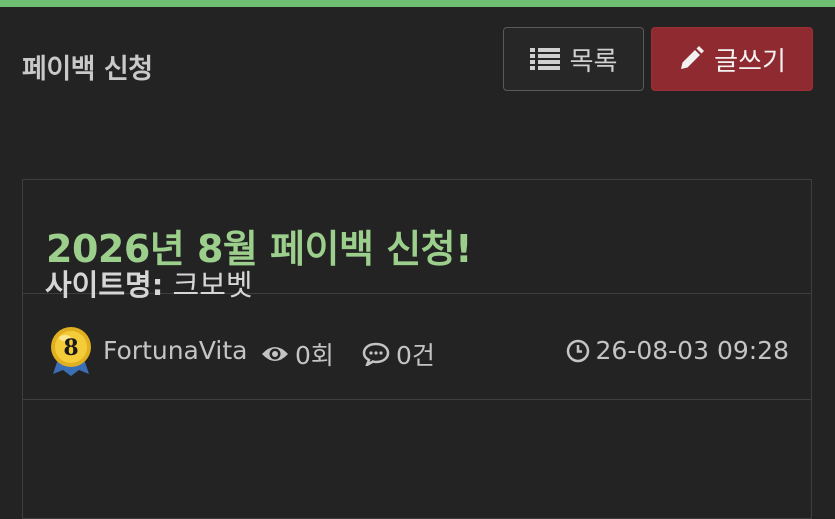  What do you see at coordinates (692, 350) in the screenshot?
I see `post-date-text: 26-08-03 09:28` at bounding box center [692, 350].